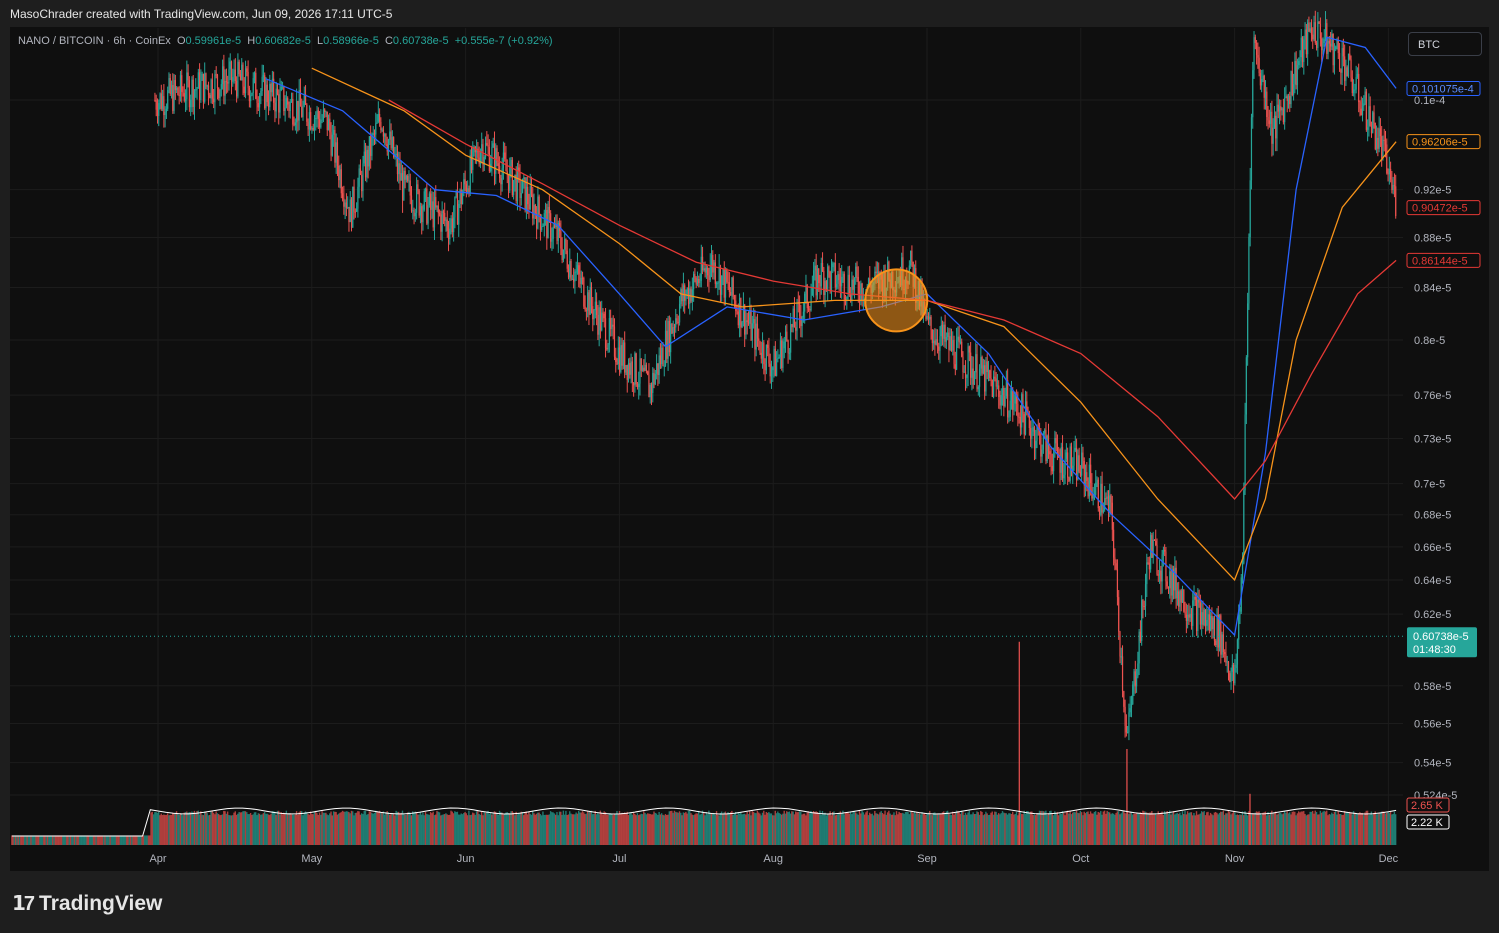 The image size is (1499, 933). What do you see at coordinates (351, 41) in the screenshot?
I see `low-value: 0.58966e-5` at bounding box center [351, 41].